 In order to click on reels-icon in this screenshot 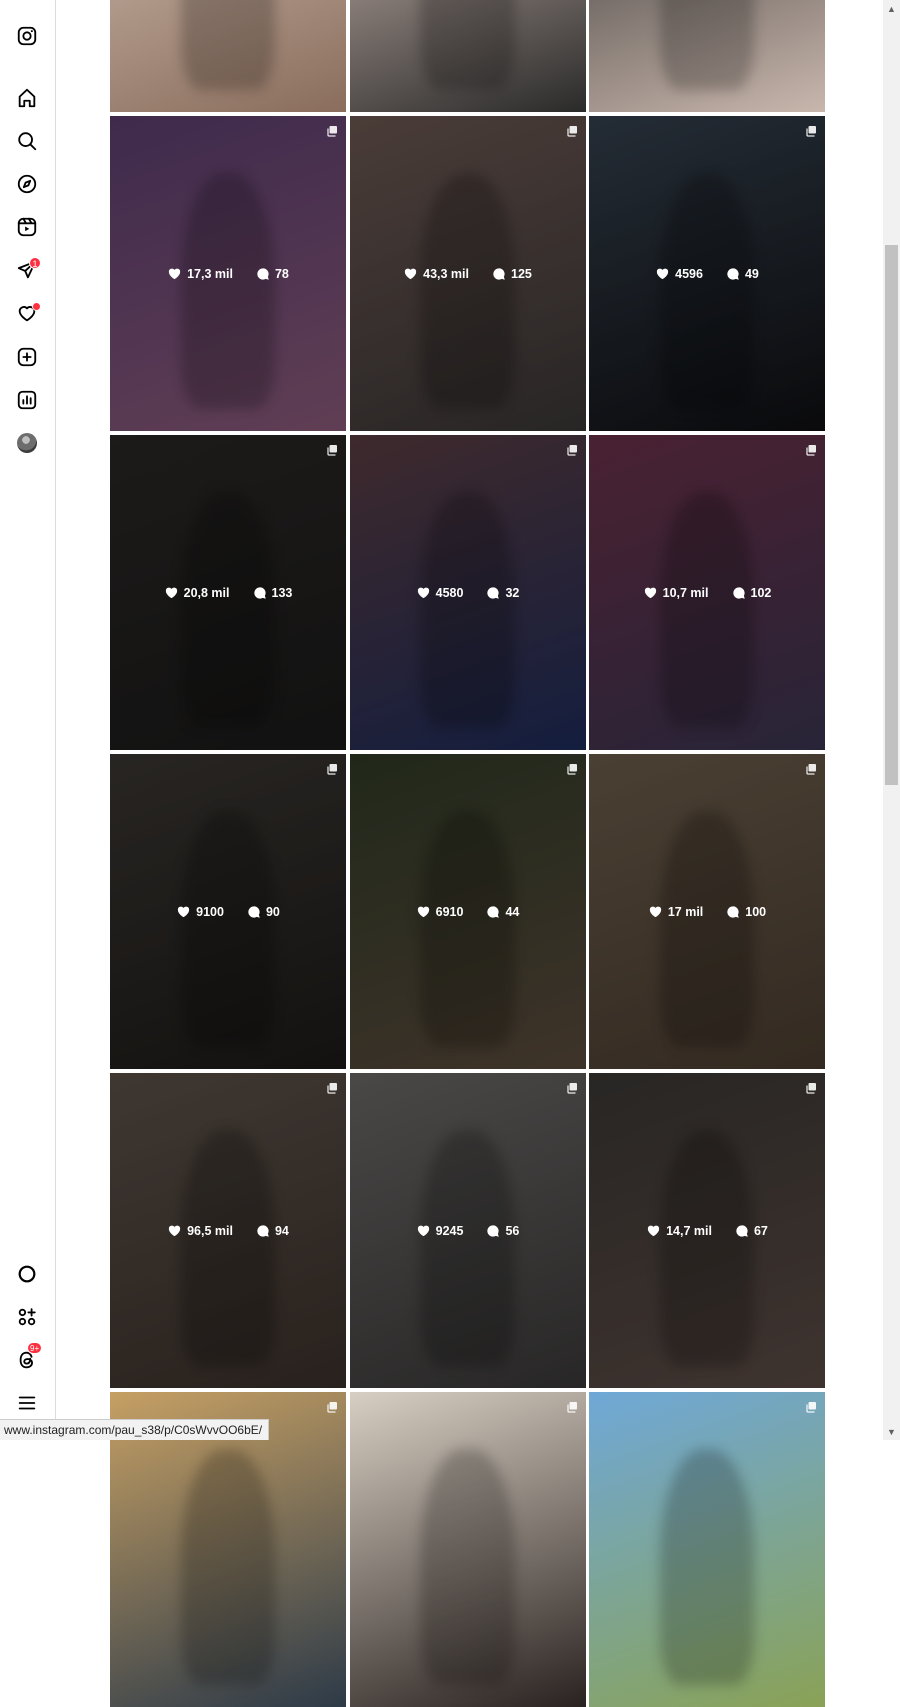, I will do `click(27, 227)`.